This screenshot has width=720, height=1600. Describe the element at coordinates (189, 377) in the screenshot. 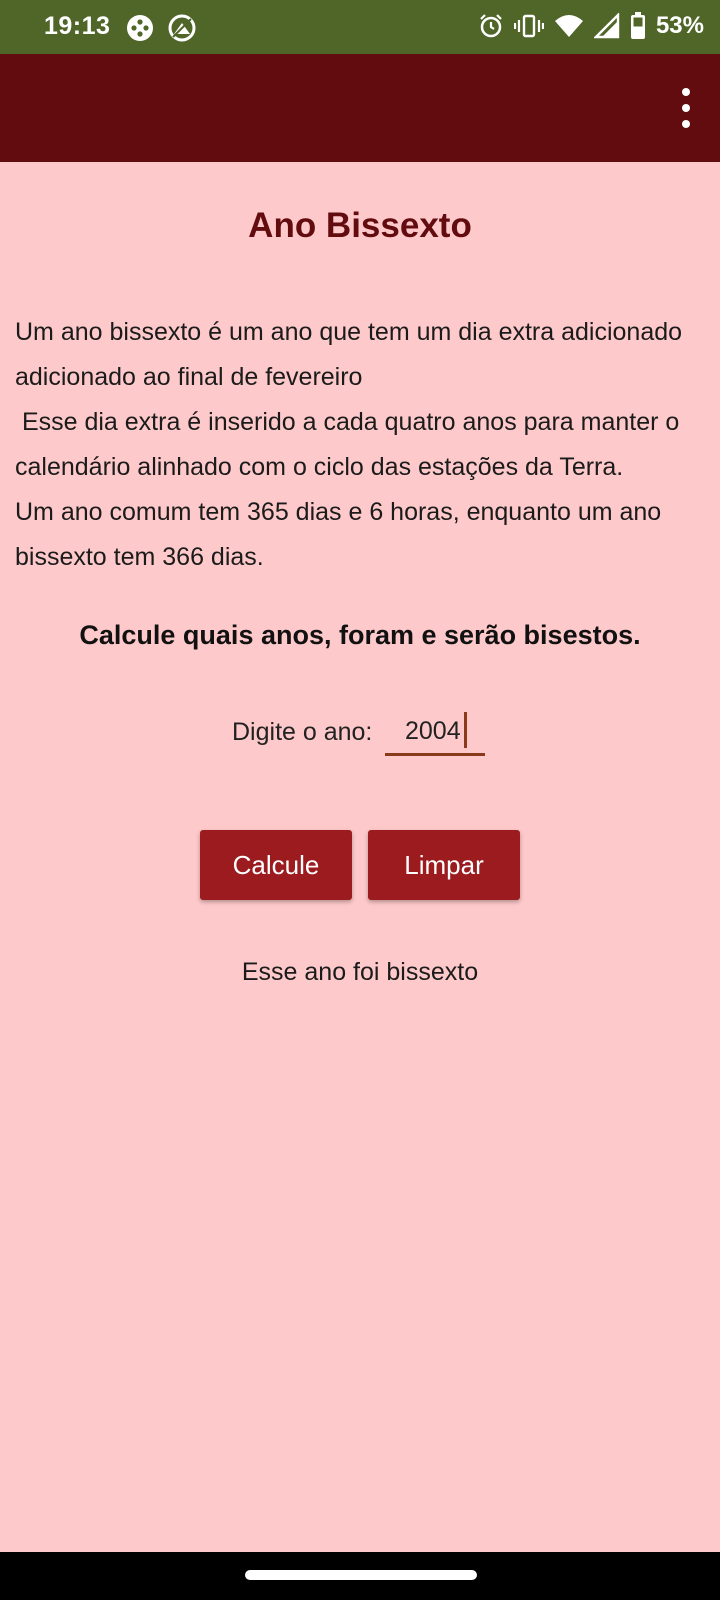

I see `description-line: adicionado ao final de fevereiro` at that location.